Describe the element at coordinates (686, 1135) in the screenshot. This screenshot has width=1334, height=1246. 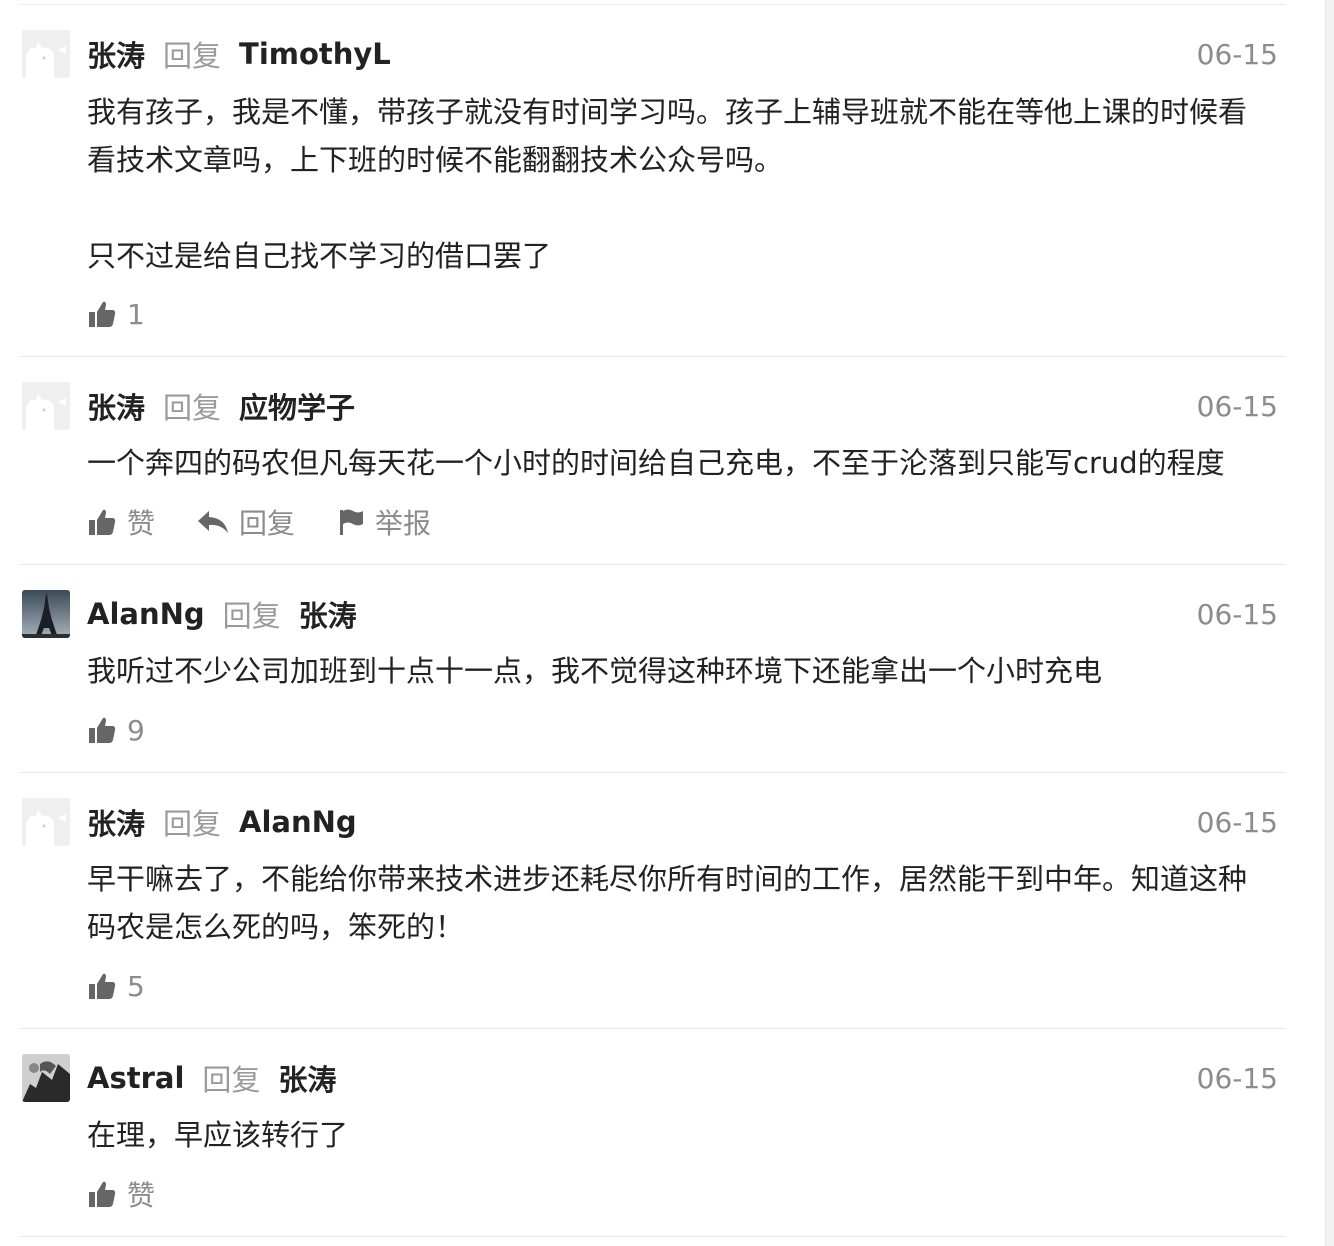
I see `comment-text: 在理，早应该转行了` at that location.